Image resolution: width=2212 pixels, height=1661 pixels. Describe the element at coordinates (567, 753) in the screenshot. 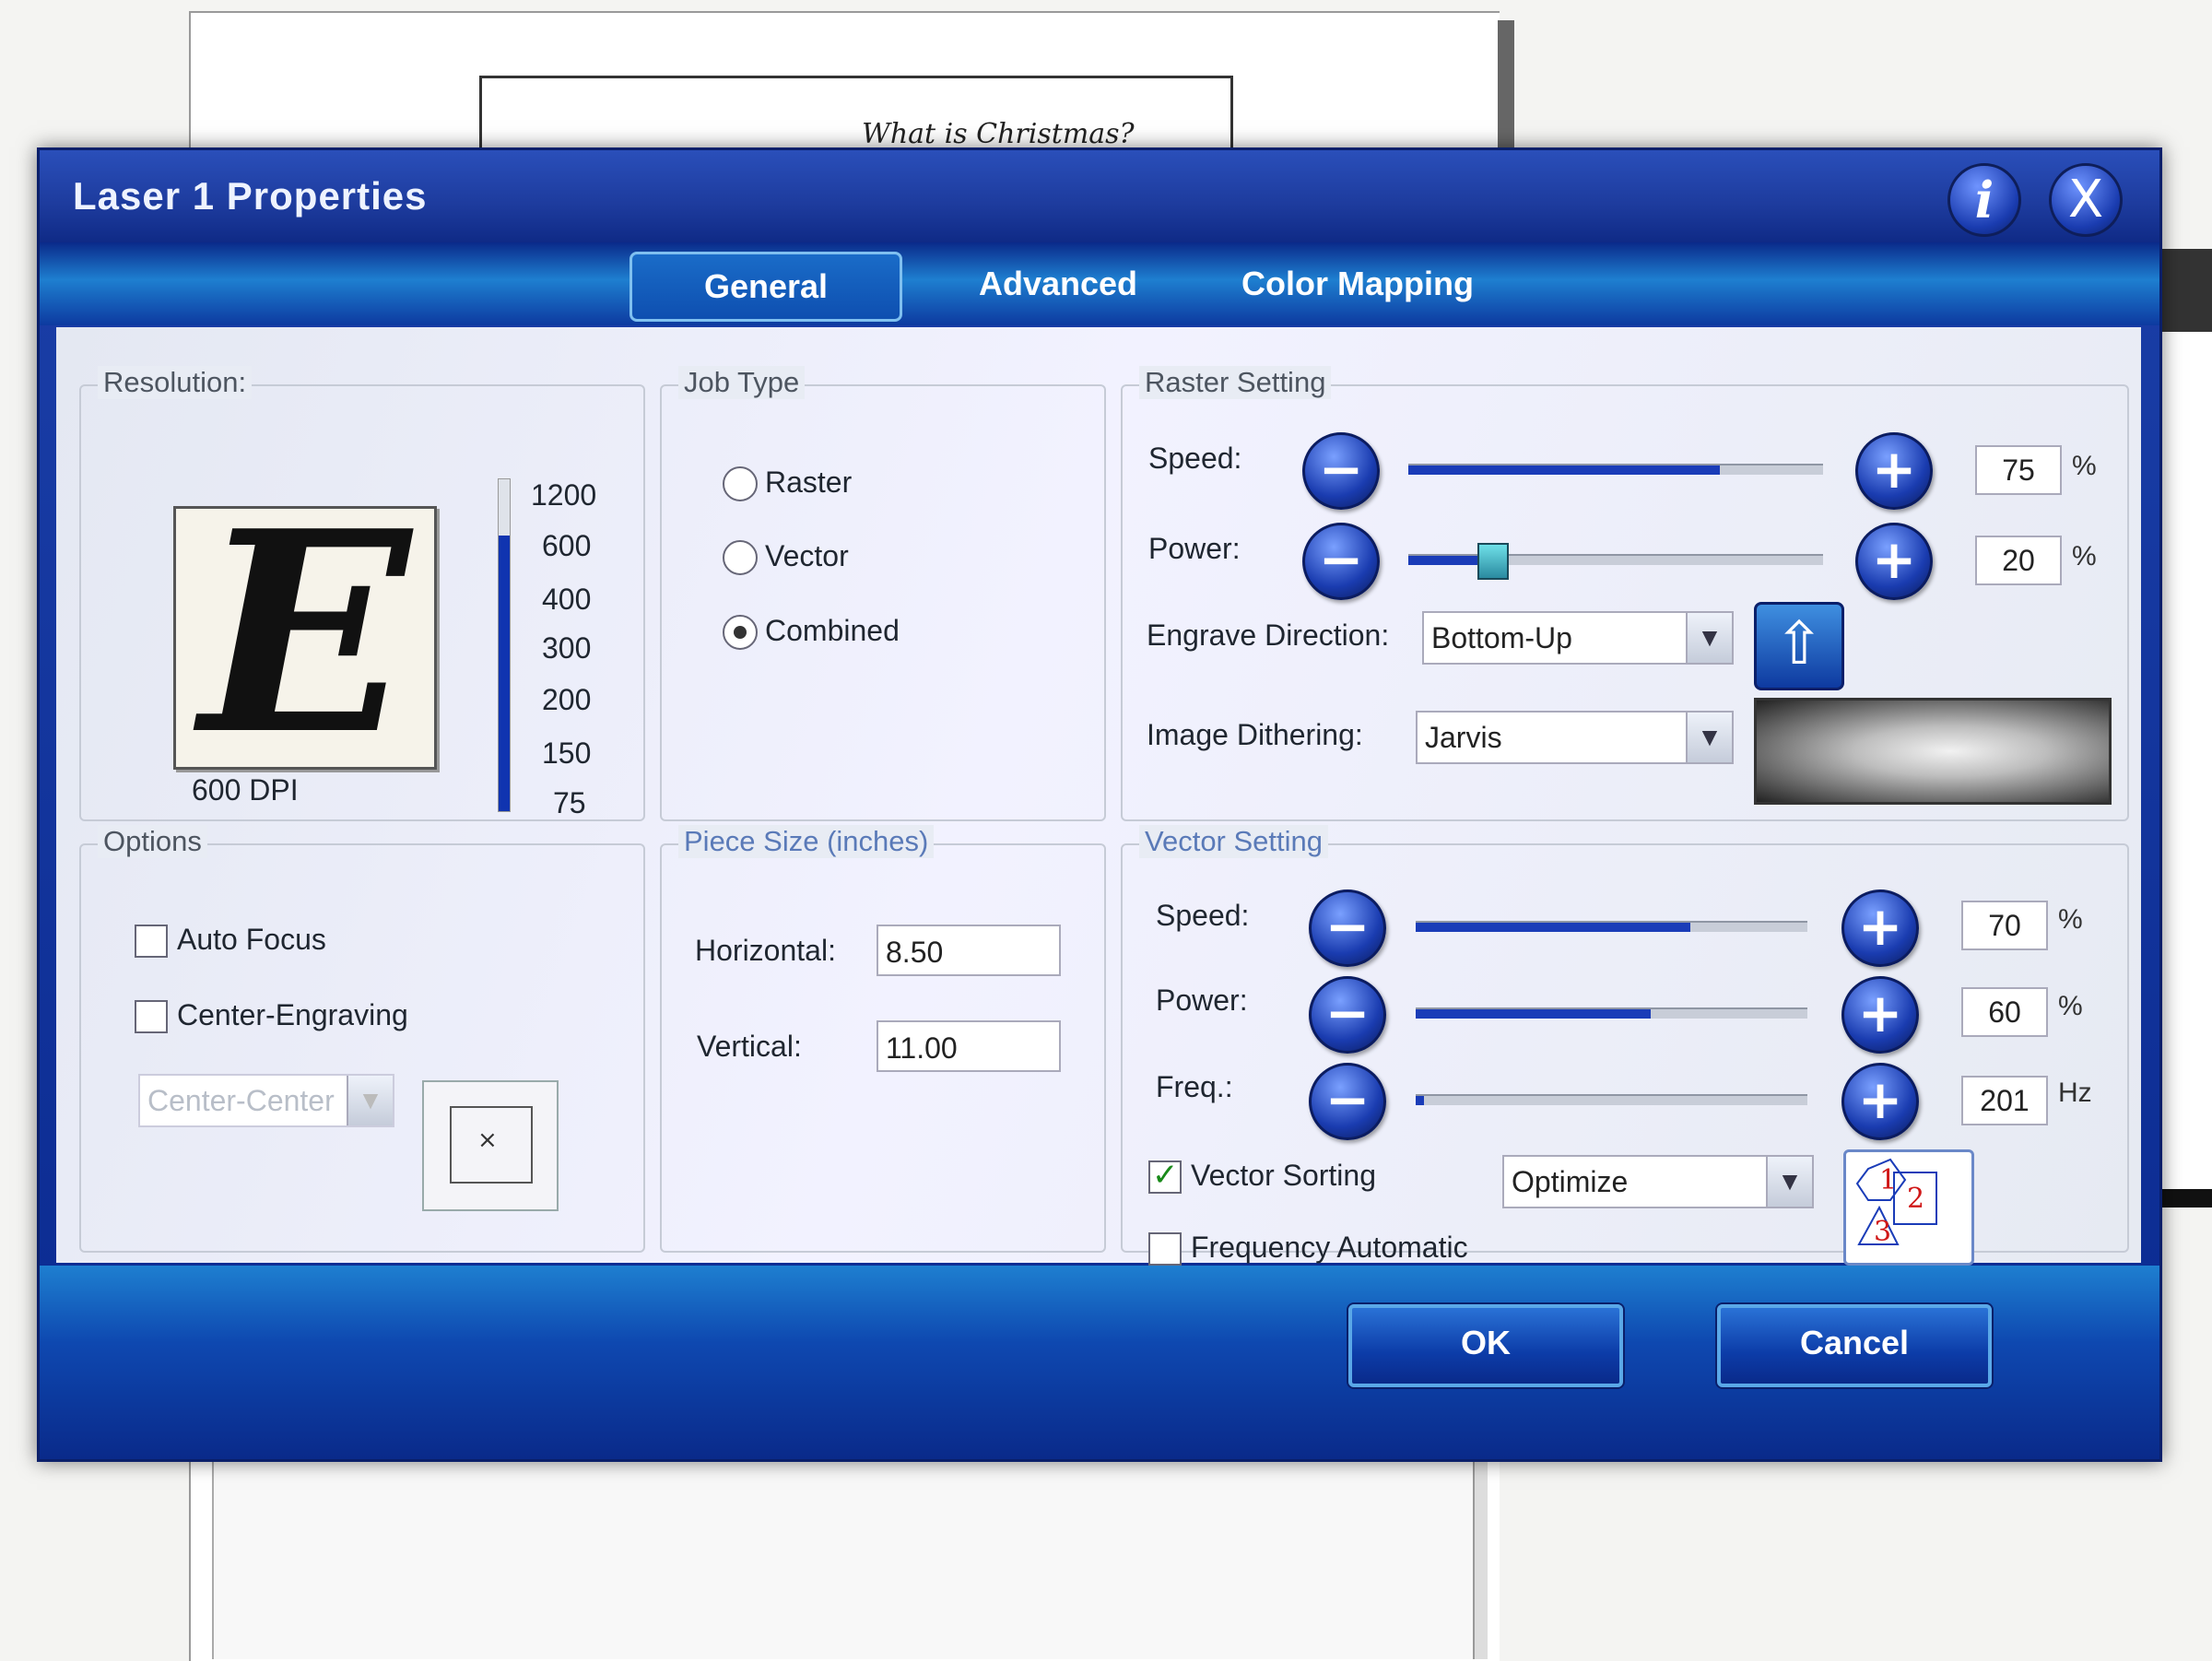

I see `resolution-tick-150: 150` at that location.